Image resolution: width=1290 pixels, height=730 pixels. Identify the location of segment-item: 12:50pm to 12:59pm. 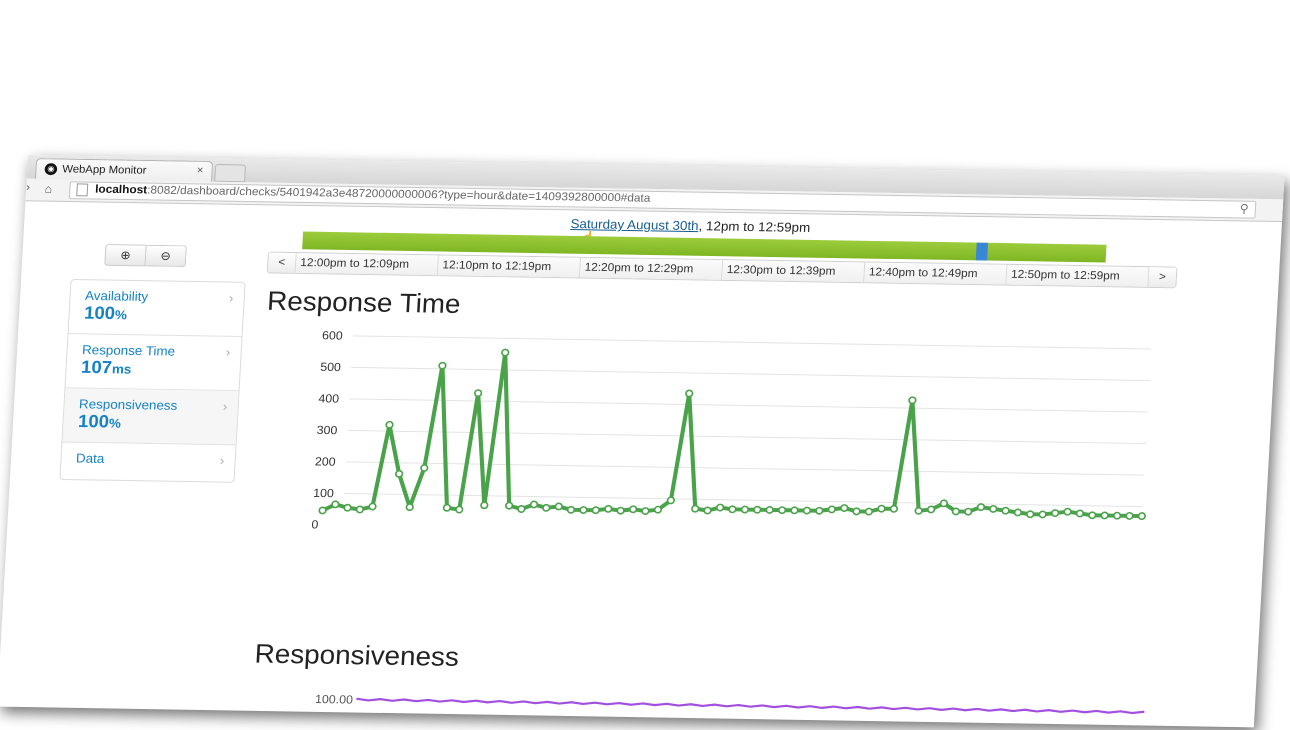
(1078, 275).